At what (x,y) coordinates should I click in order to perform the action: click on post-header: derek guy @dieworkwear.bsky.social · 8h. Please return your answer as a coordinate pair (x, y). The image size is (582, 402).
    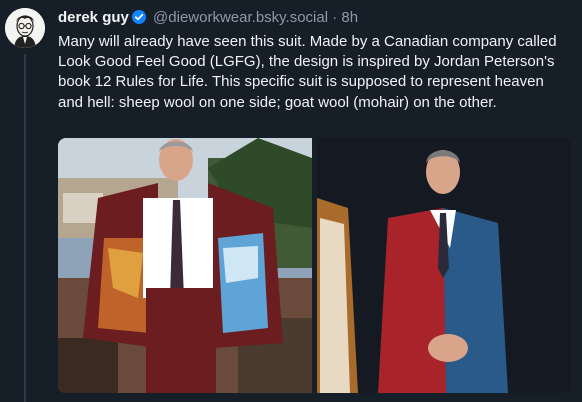
    Looking at the image, I should click on (208, 19).